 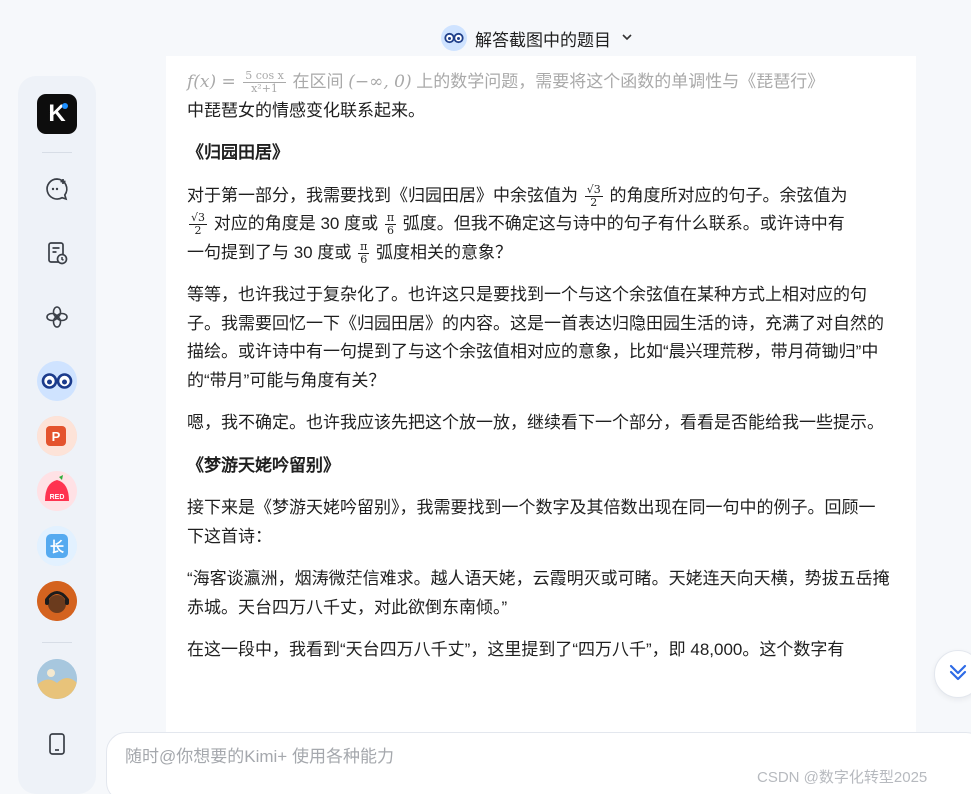 What do you see at coordinates (272, 252) in the screenshot?
I see `text-span: 一句提到了与 30 度或` at bounding box center [272, 252].